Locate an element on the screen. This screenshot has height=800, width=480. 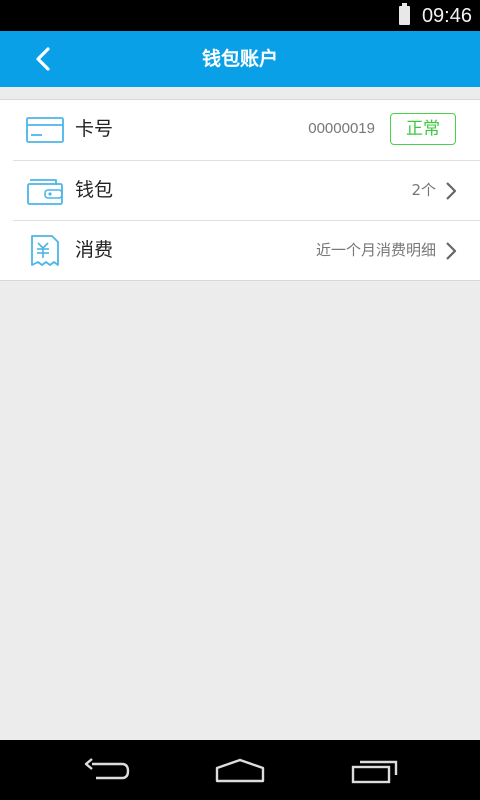
wallet-label: 钱包 is located at coordinates (94, 190).